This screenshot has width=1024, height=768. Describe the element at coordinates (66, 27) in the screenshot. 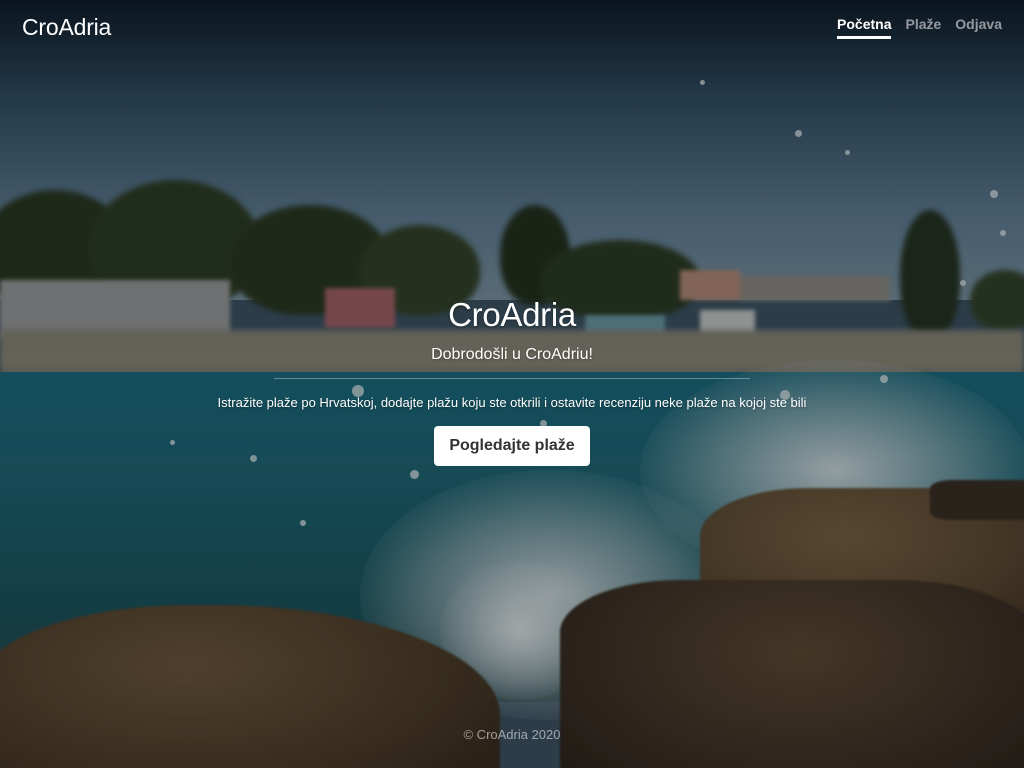

I see `brand-logo-link: CroAdria` at that location.